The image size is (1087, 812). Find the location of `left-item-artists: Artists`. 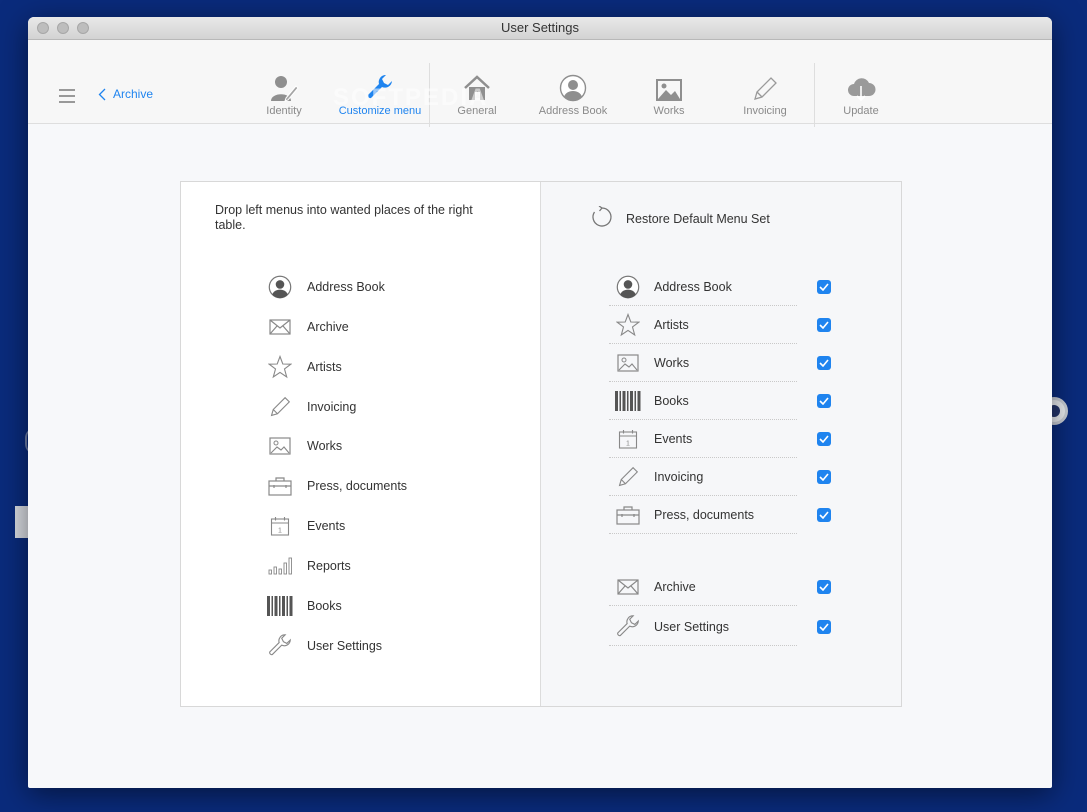

left-item-artists: Artists is located at coordinates (304, 367).